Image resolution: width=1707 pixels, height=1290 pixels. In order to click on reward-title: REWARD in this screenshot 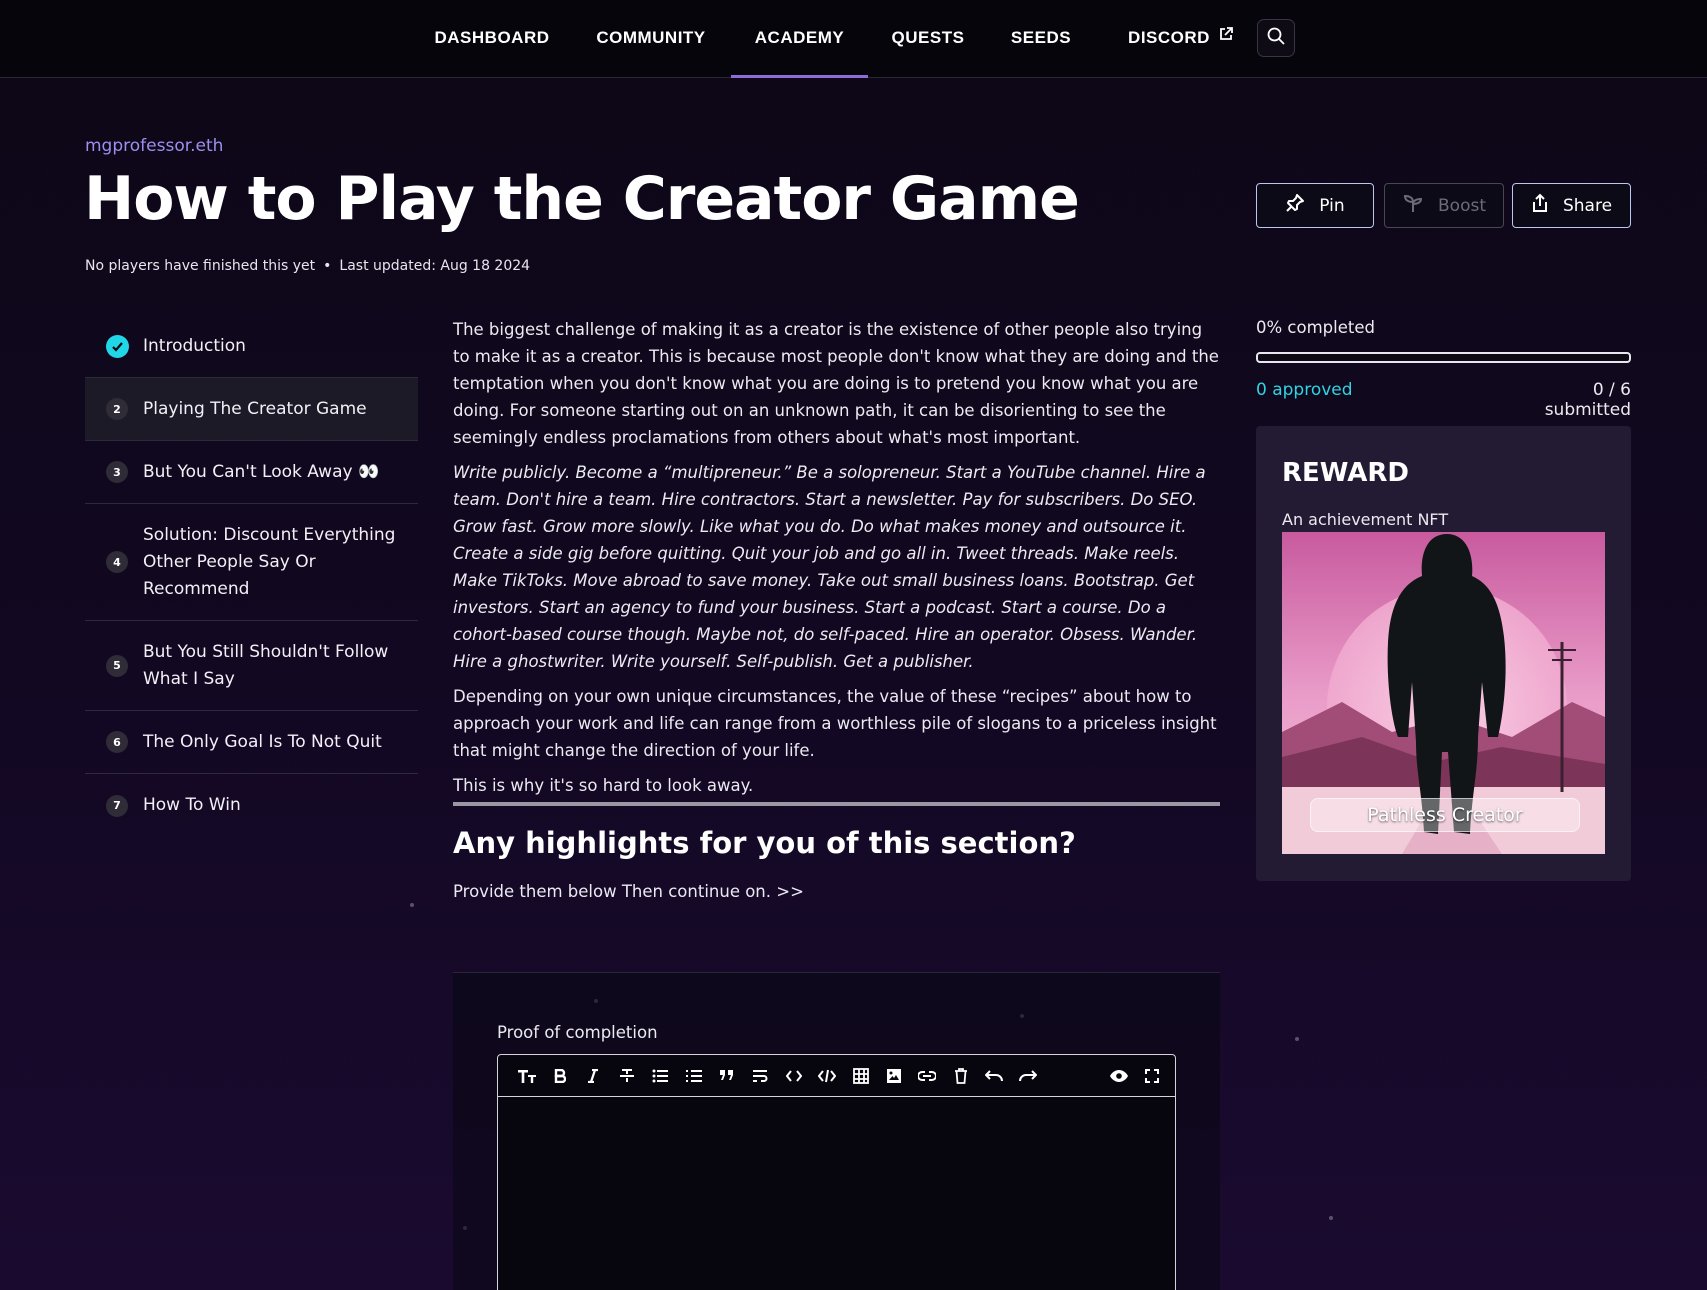, I will do `click(1346, 473)`.